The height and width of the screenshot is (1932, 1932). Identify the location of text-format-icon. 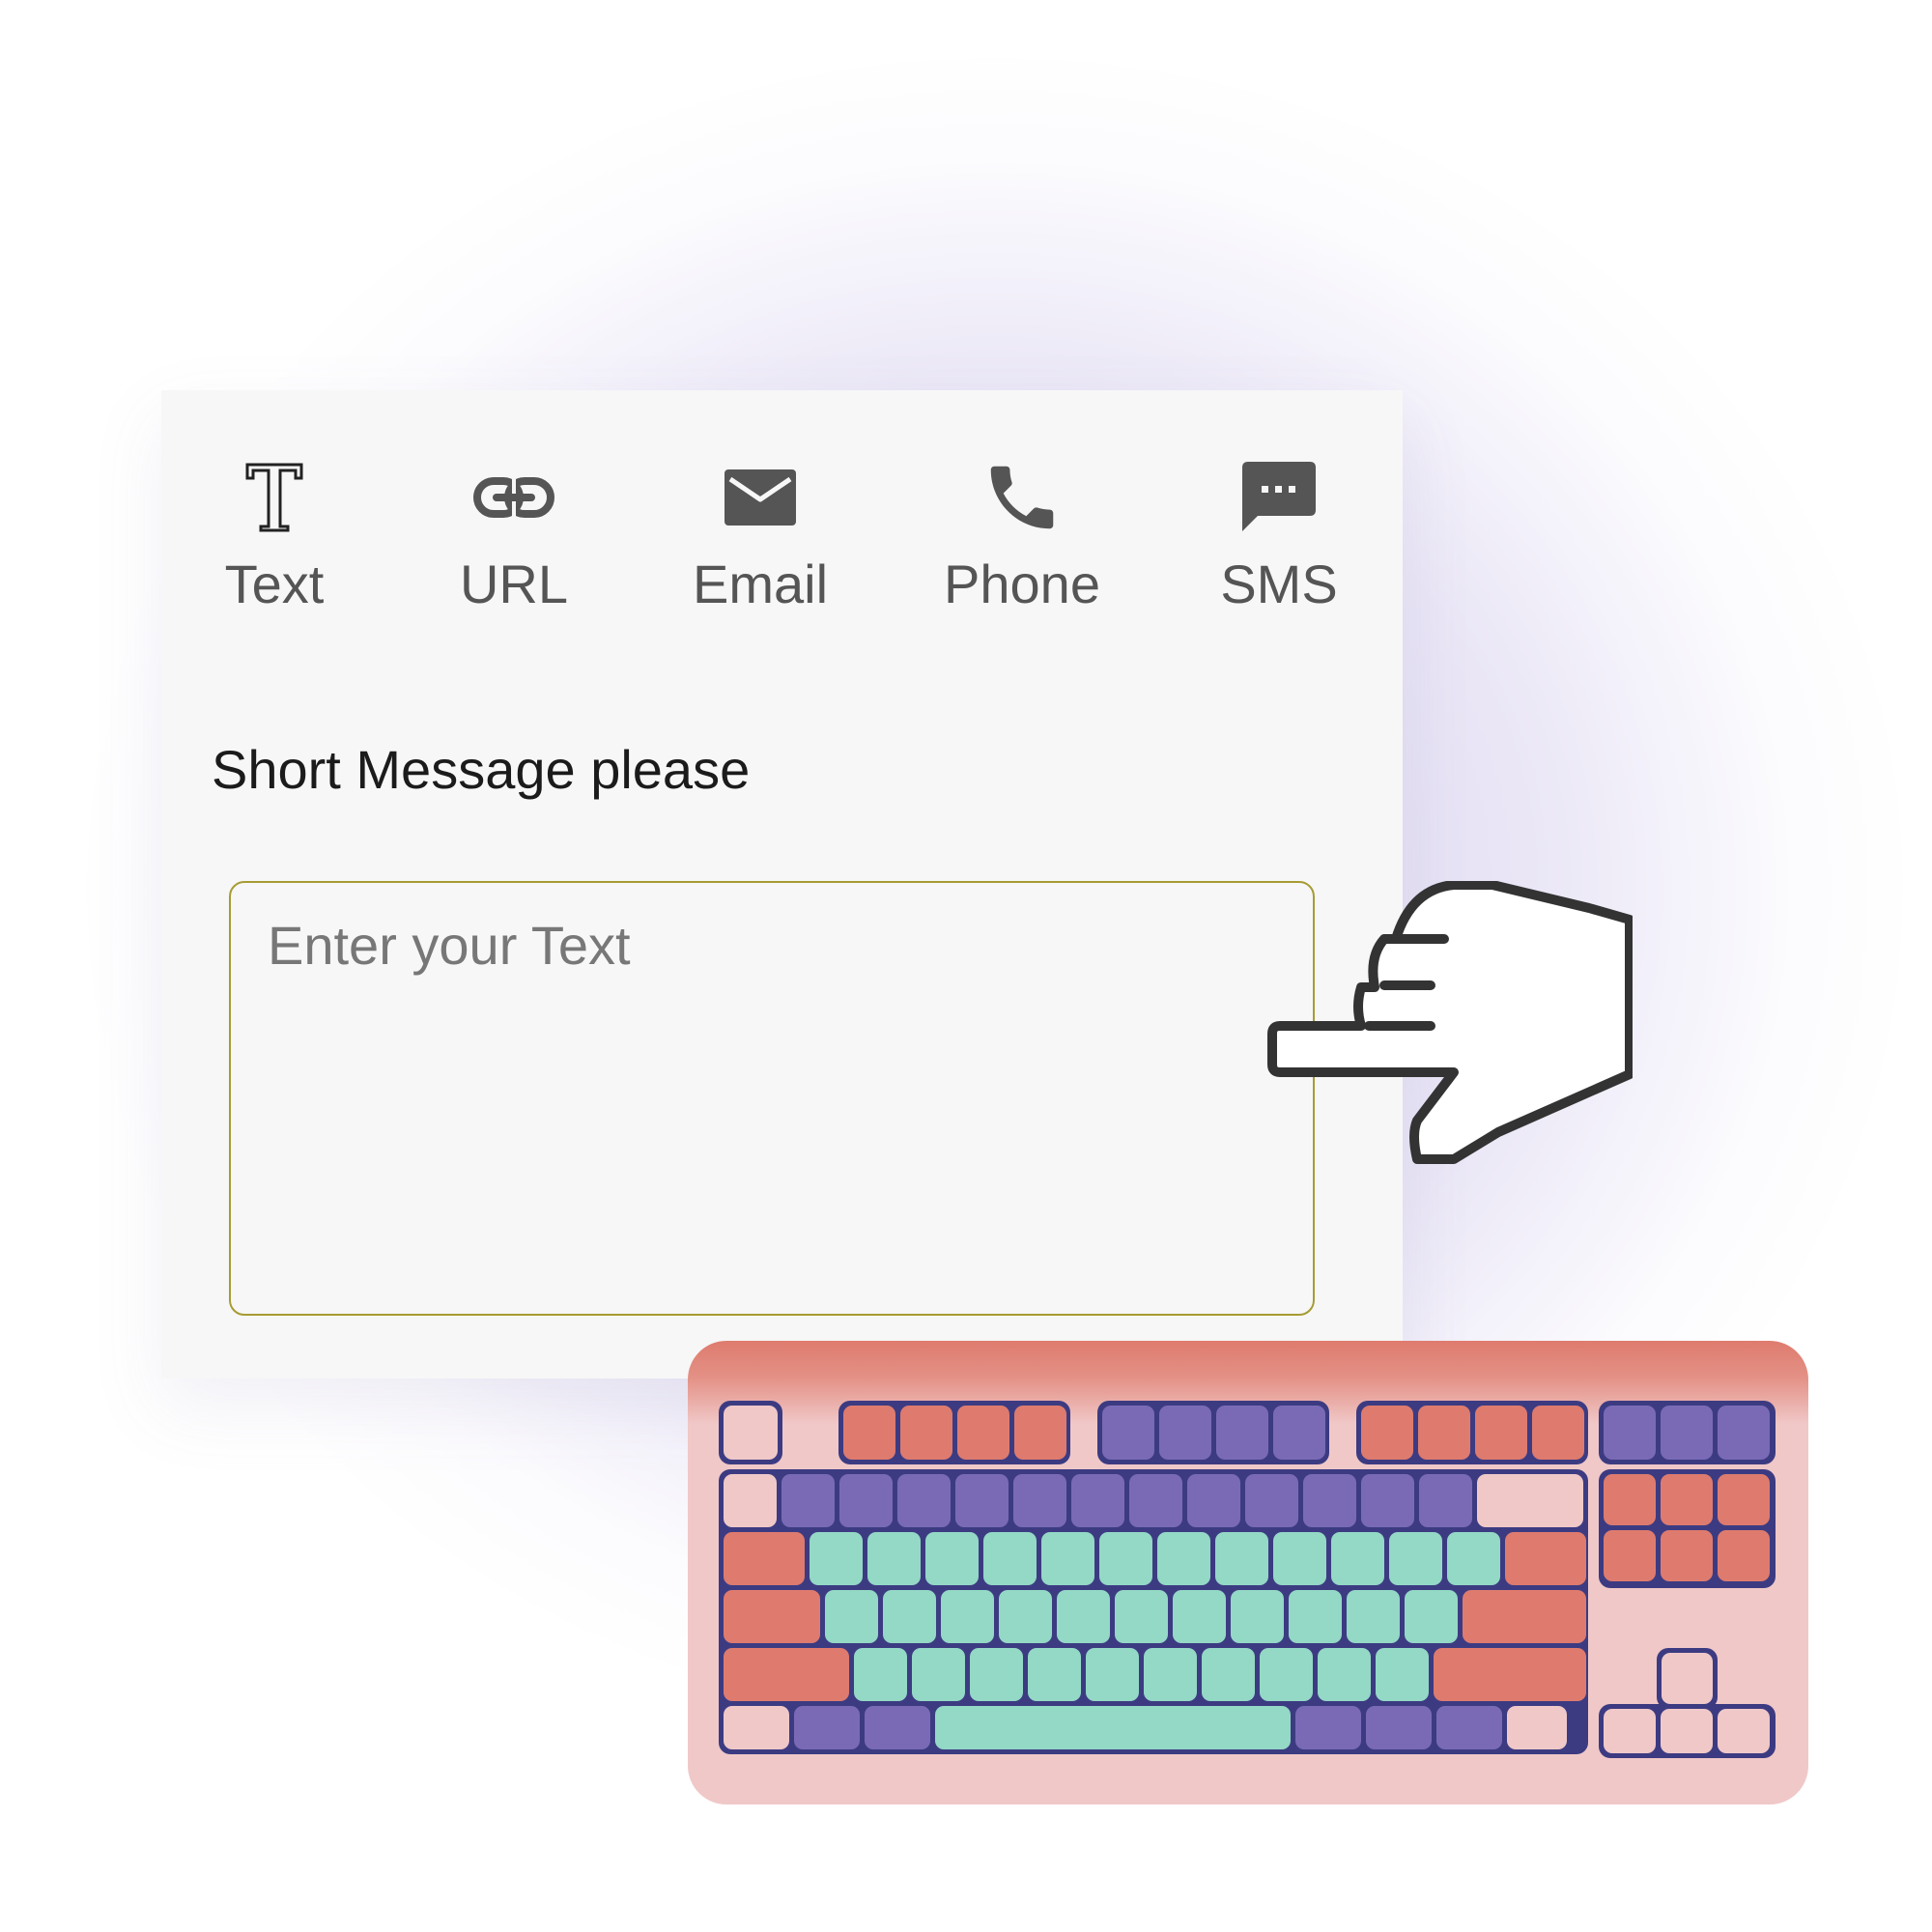
(274, 497).